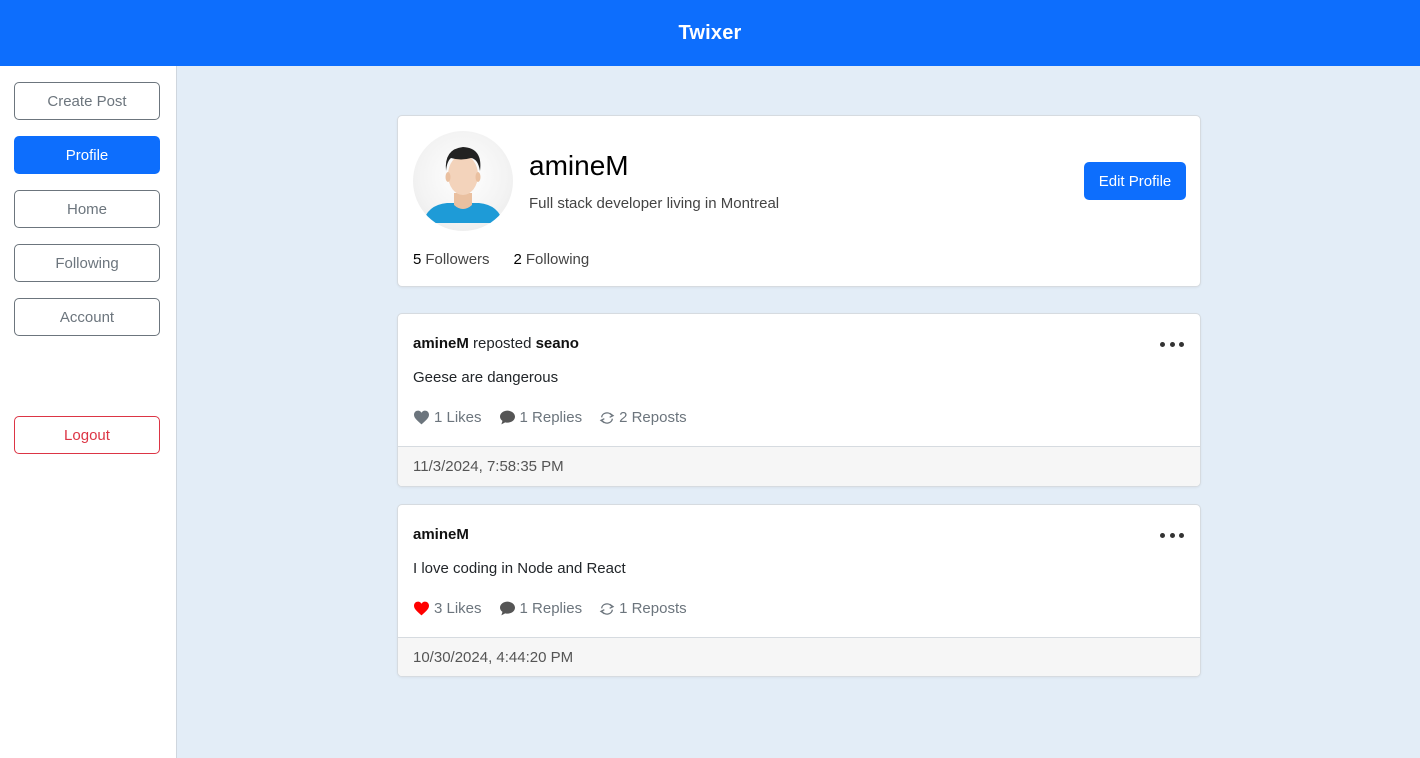 The image size is (1420, 758). What do you see at coordinates (557, 259) in the screenshot?
I see `following-label: Following` at bounding box center [557, 259].